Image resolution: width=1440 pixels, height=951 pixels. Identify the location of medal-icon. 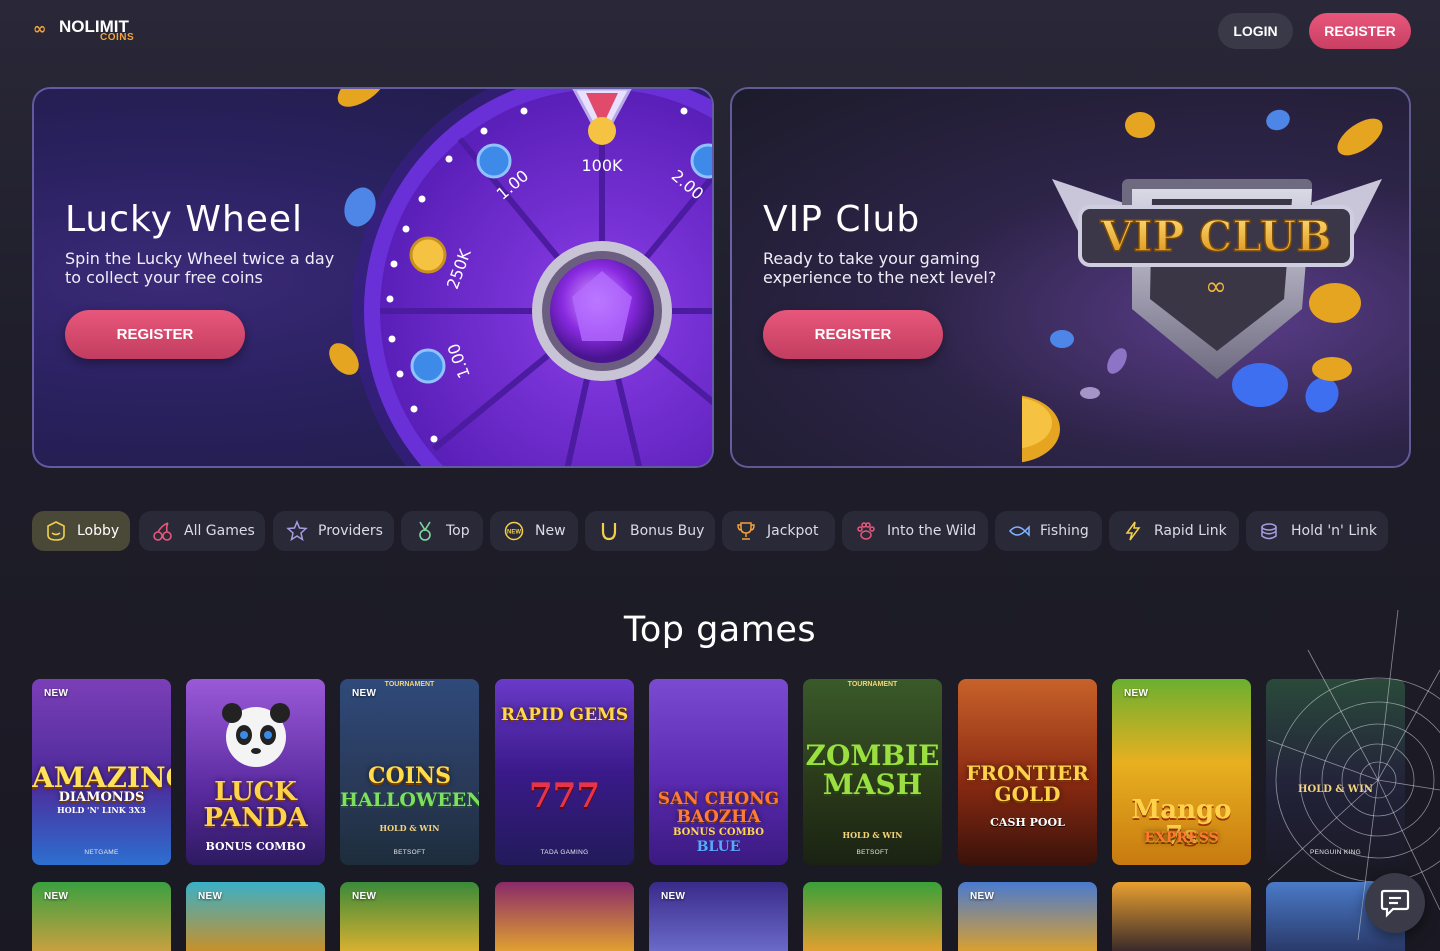
(425, 531).